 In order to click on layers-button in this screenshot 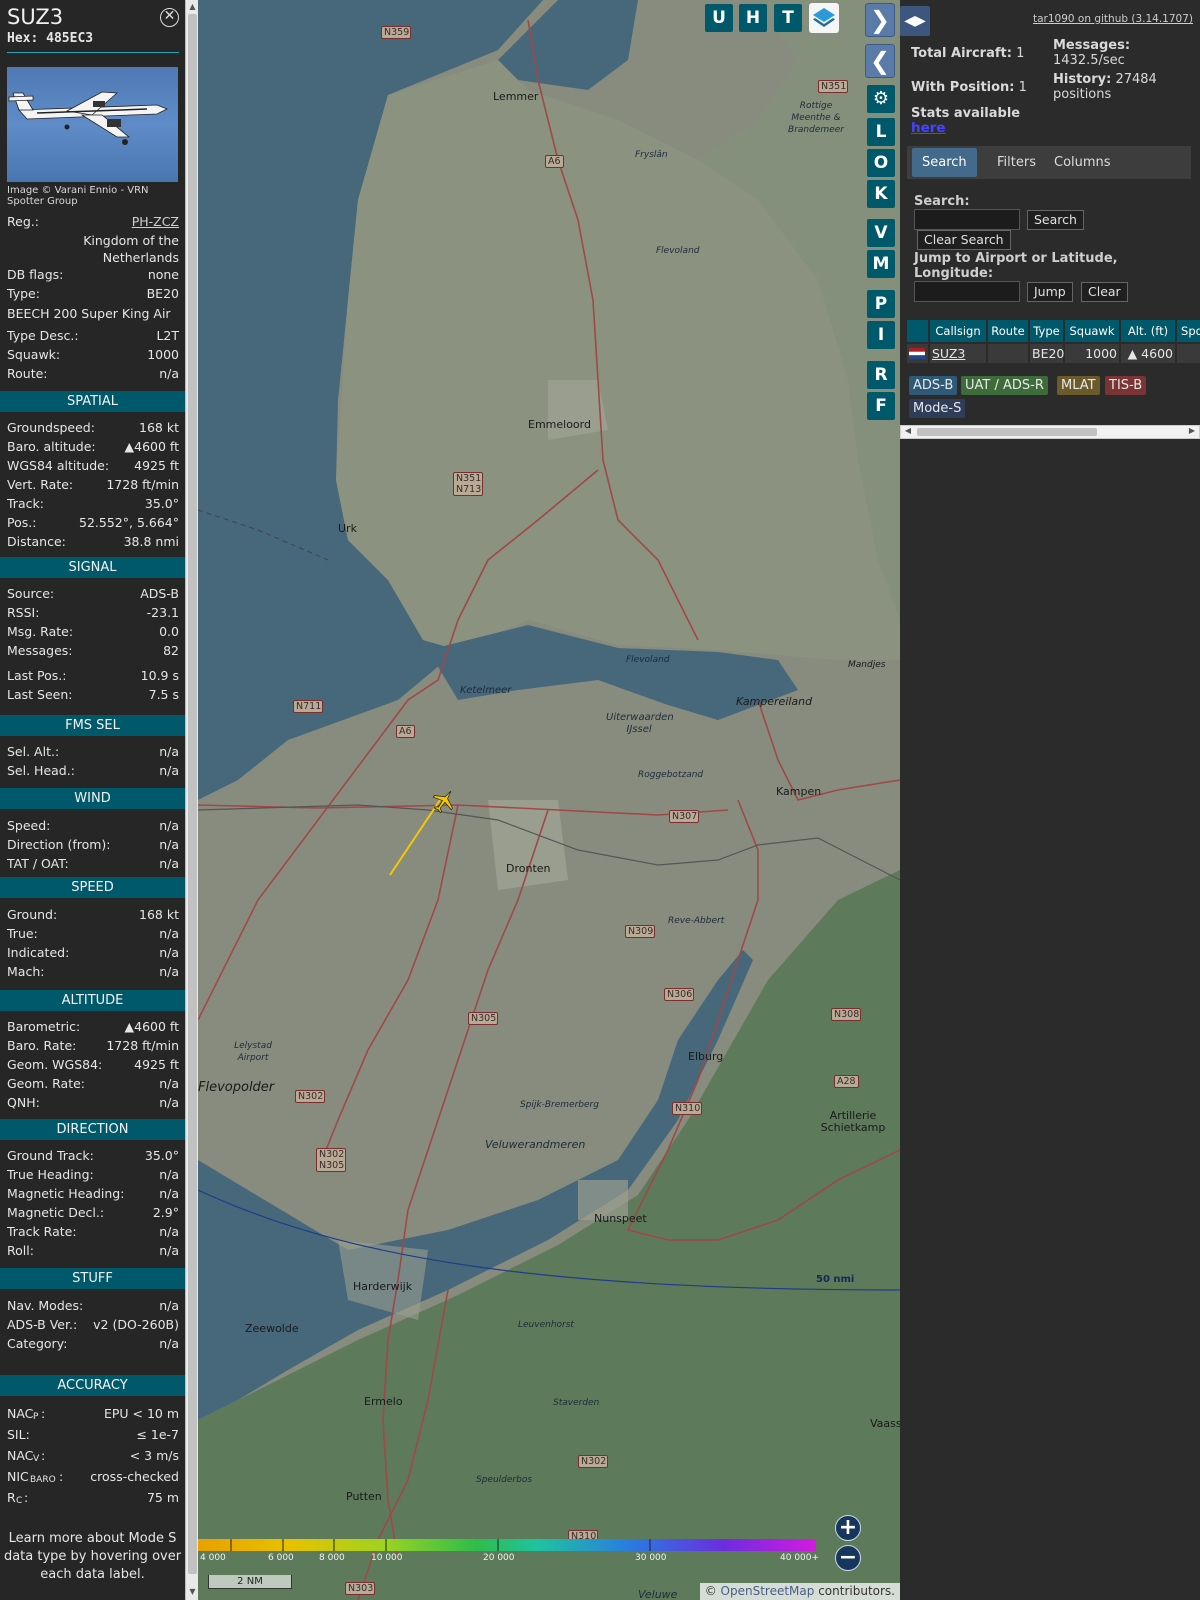, I will do `click(824, 18)`.